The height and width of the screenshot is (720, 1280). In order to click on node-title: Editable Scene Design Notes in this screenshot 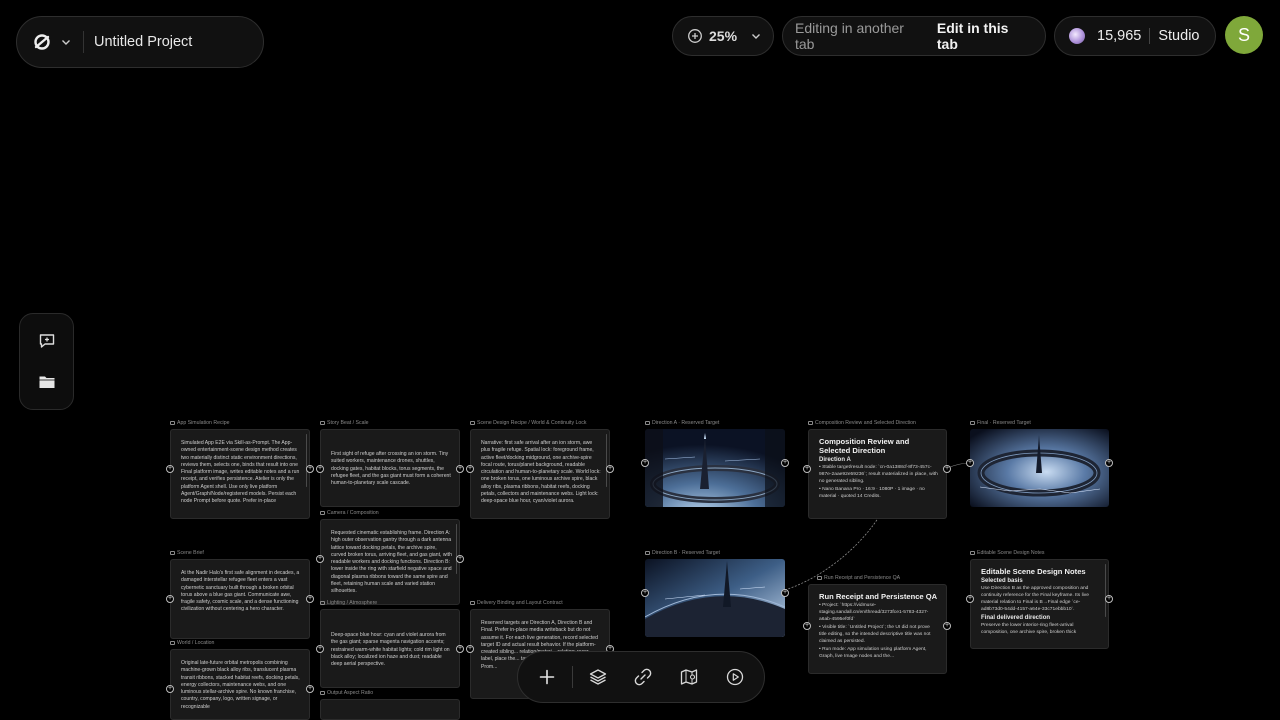, I will do `click(1033, 571)`.